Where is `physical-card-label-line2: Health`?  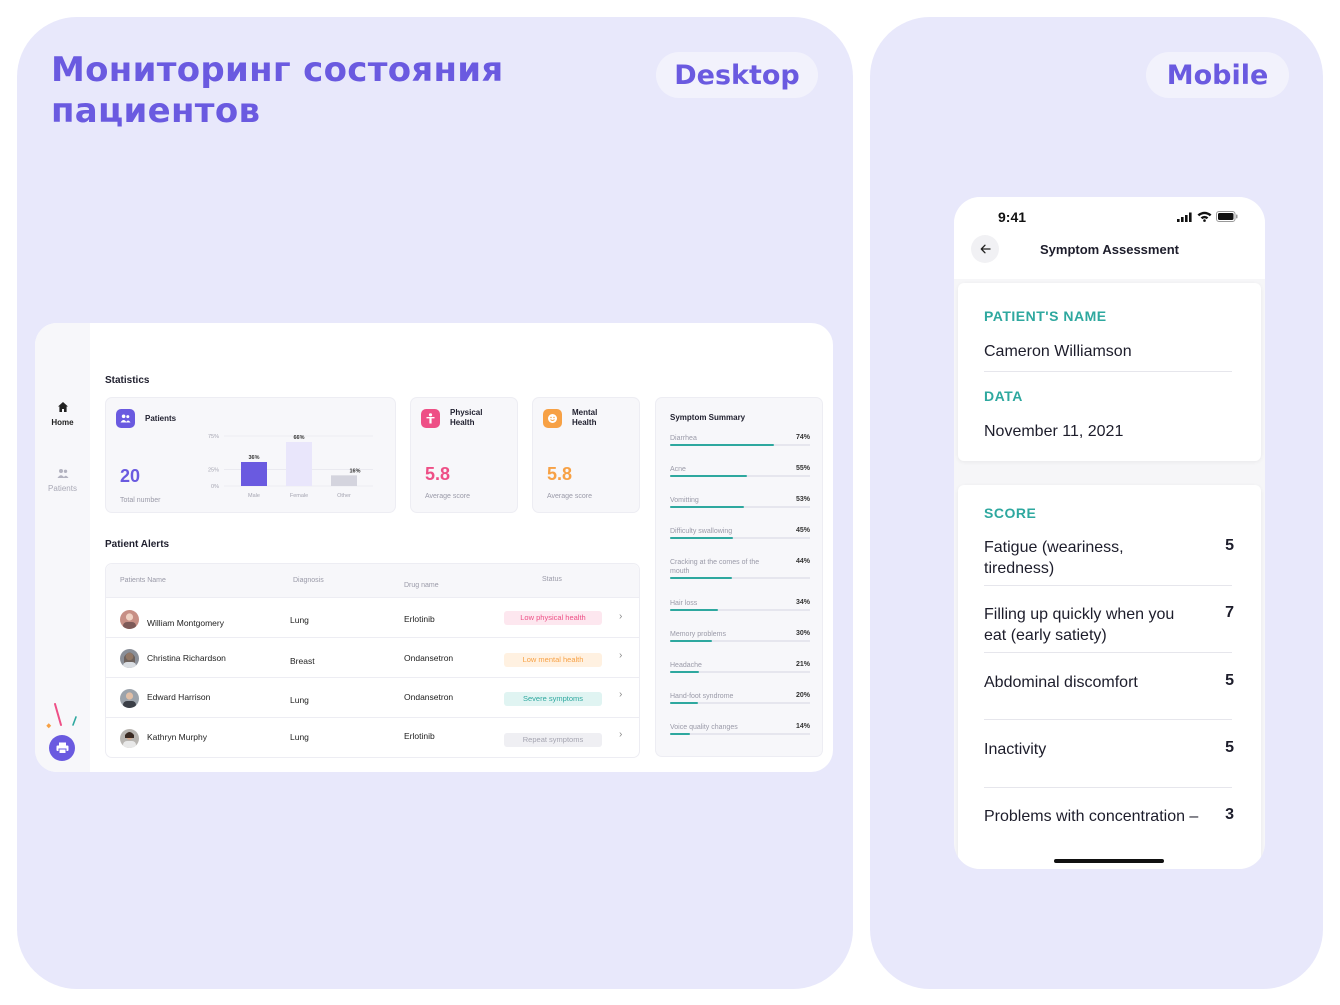
physical-card-label-line2: Health is located at coordinates (462, 422).